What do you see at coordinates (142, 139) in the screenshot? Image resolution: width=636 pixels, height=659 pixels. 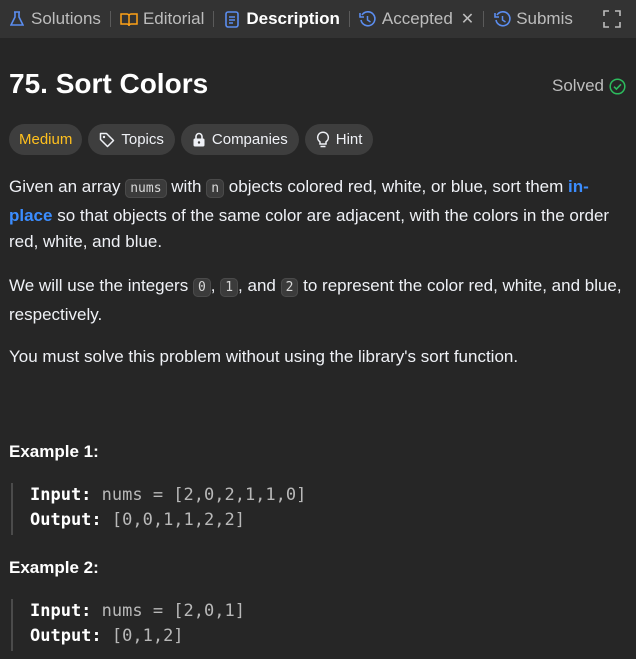 I see `topics-label: Topics` at bounding box center [142, 139].